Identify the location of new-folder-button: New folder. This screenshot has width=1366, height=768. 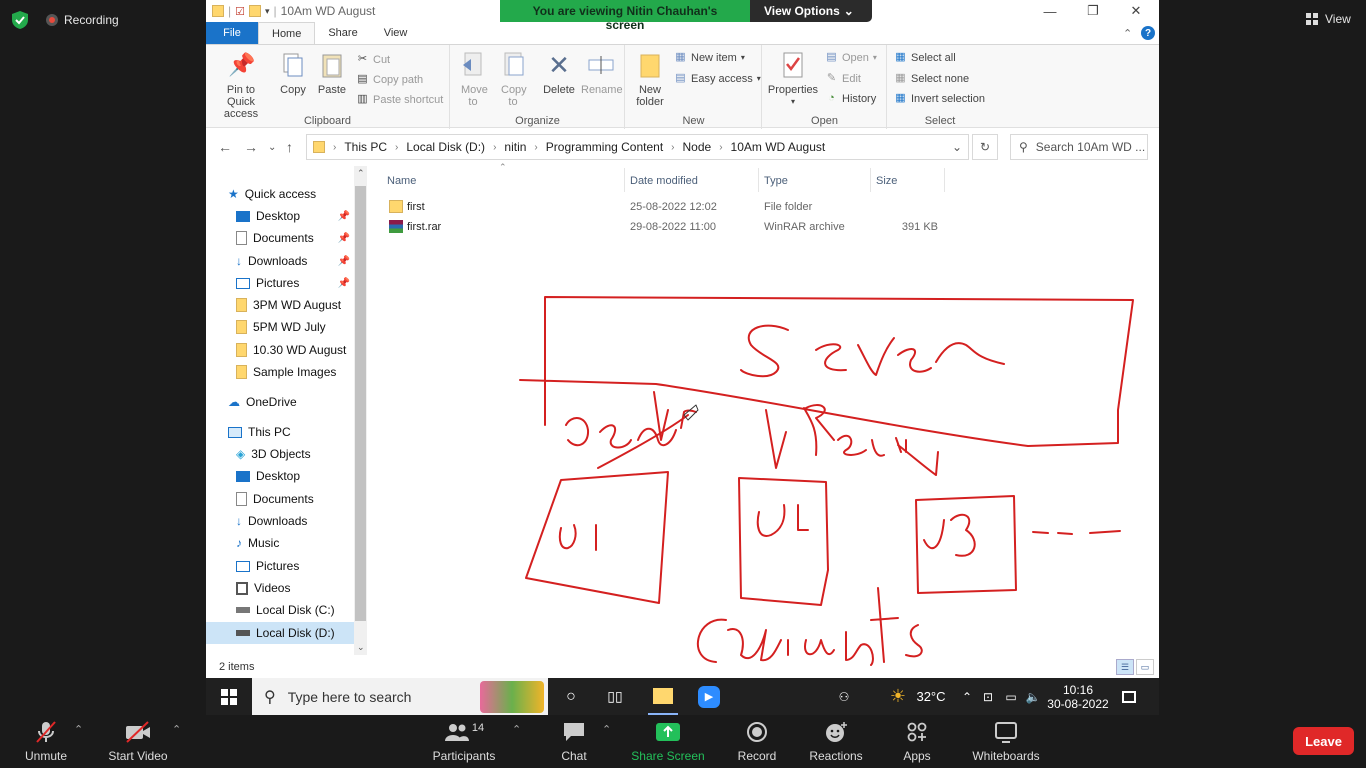
(650, 78).